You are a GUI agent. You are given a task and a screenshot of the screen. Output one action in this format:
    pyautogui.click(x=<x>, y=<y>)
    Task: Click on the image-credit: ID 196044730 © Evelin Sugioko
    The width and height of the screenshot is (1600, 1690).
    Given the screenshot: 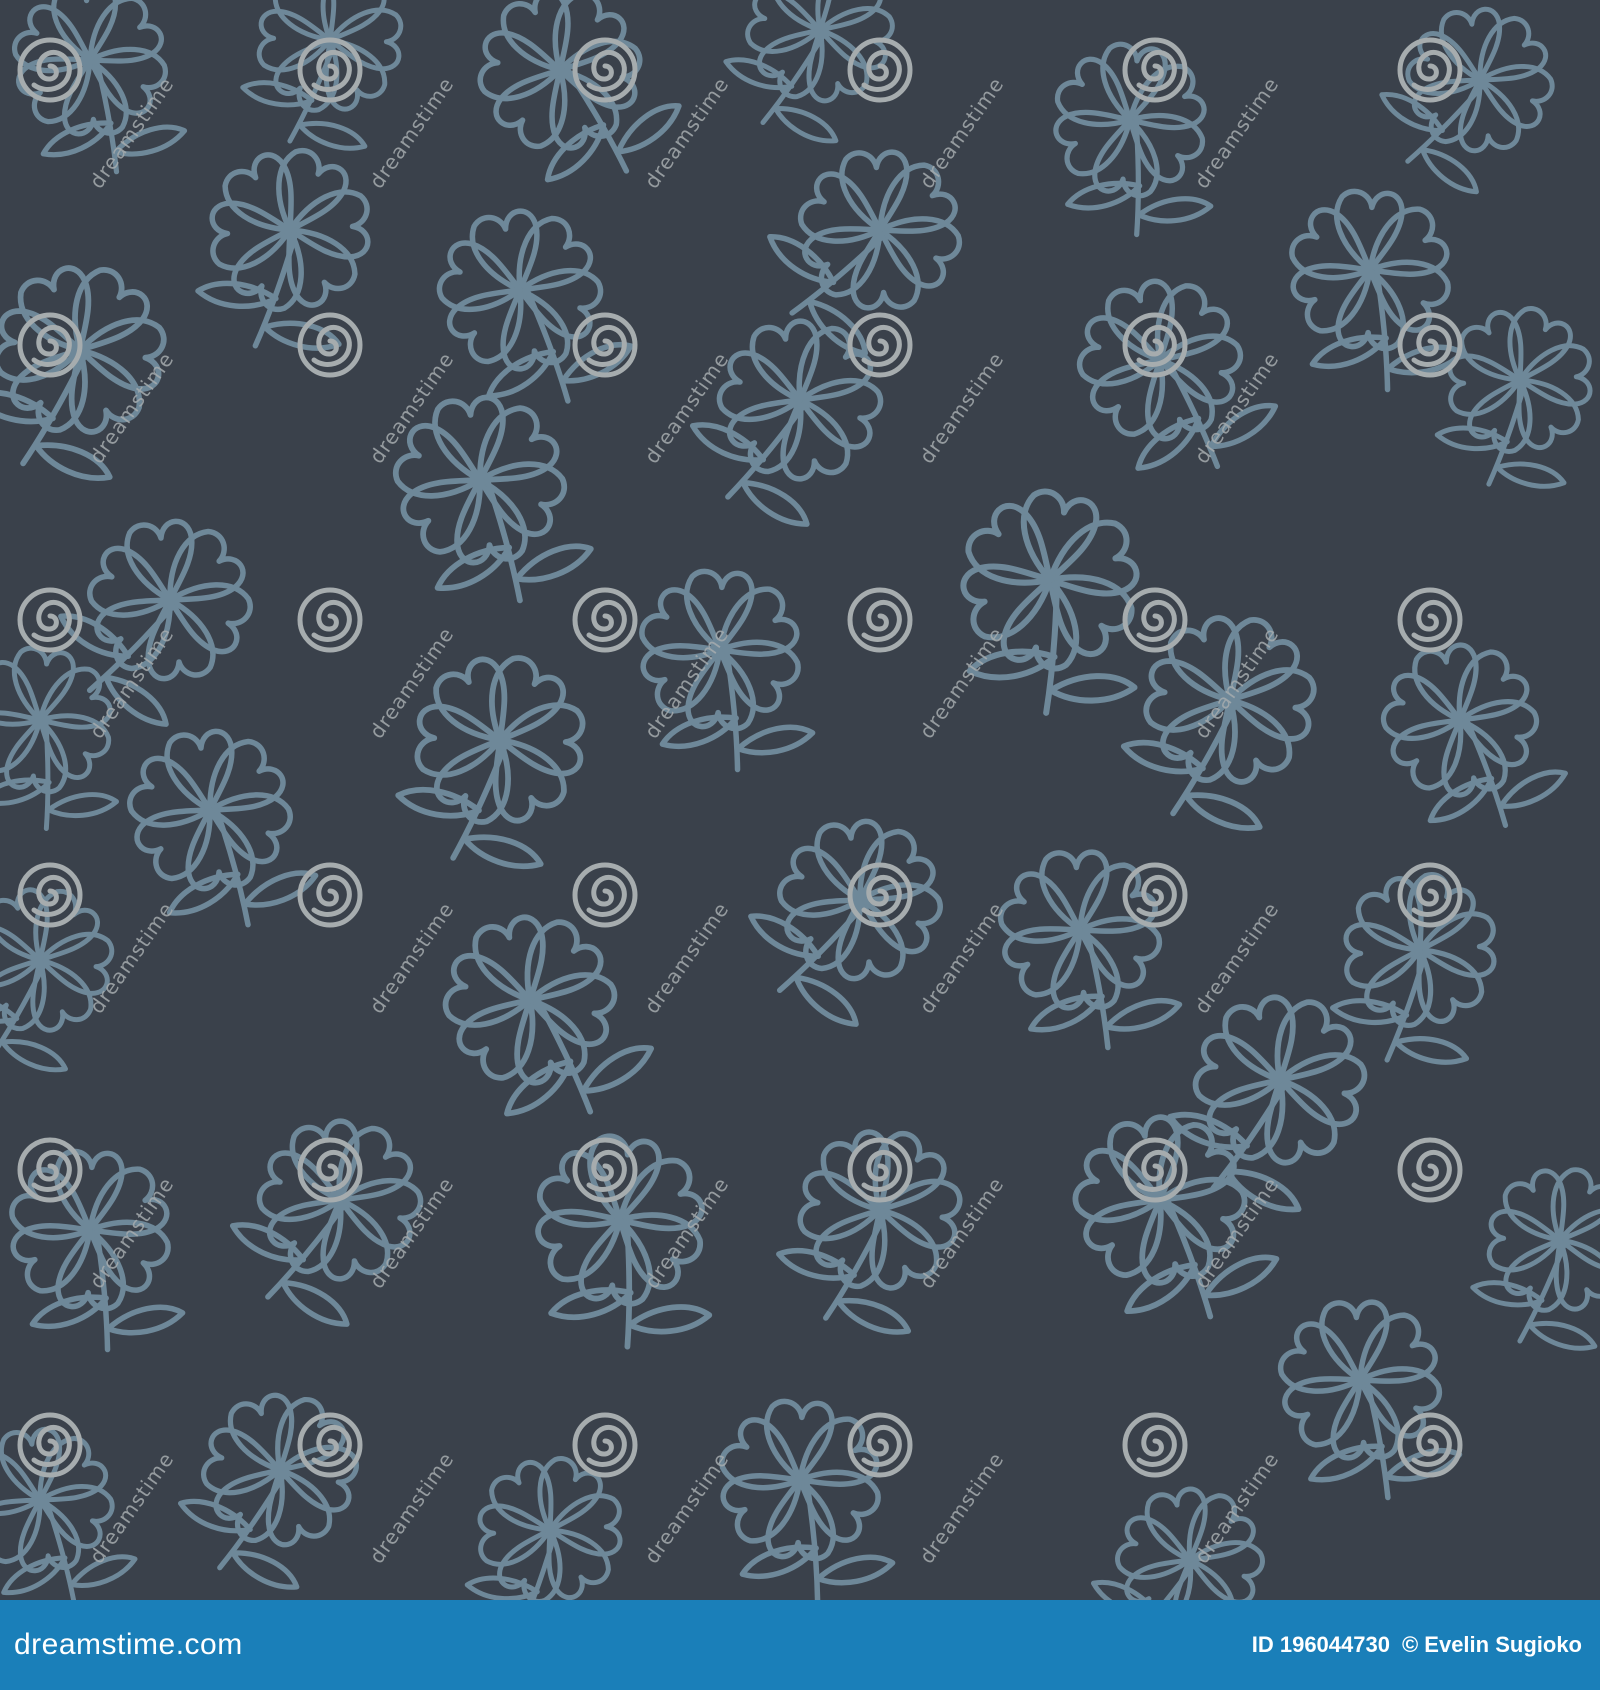 What is the action you would take?
    pyautogui.click(x=1417, y=1645)
    